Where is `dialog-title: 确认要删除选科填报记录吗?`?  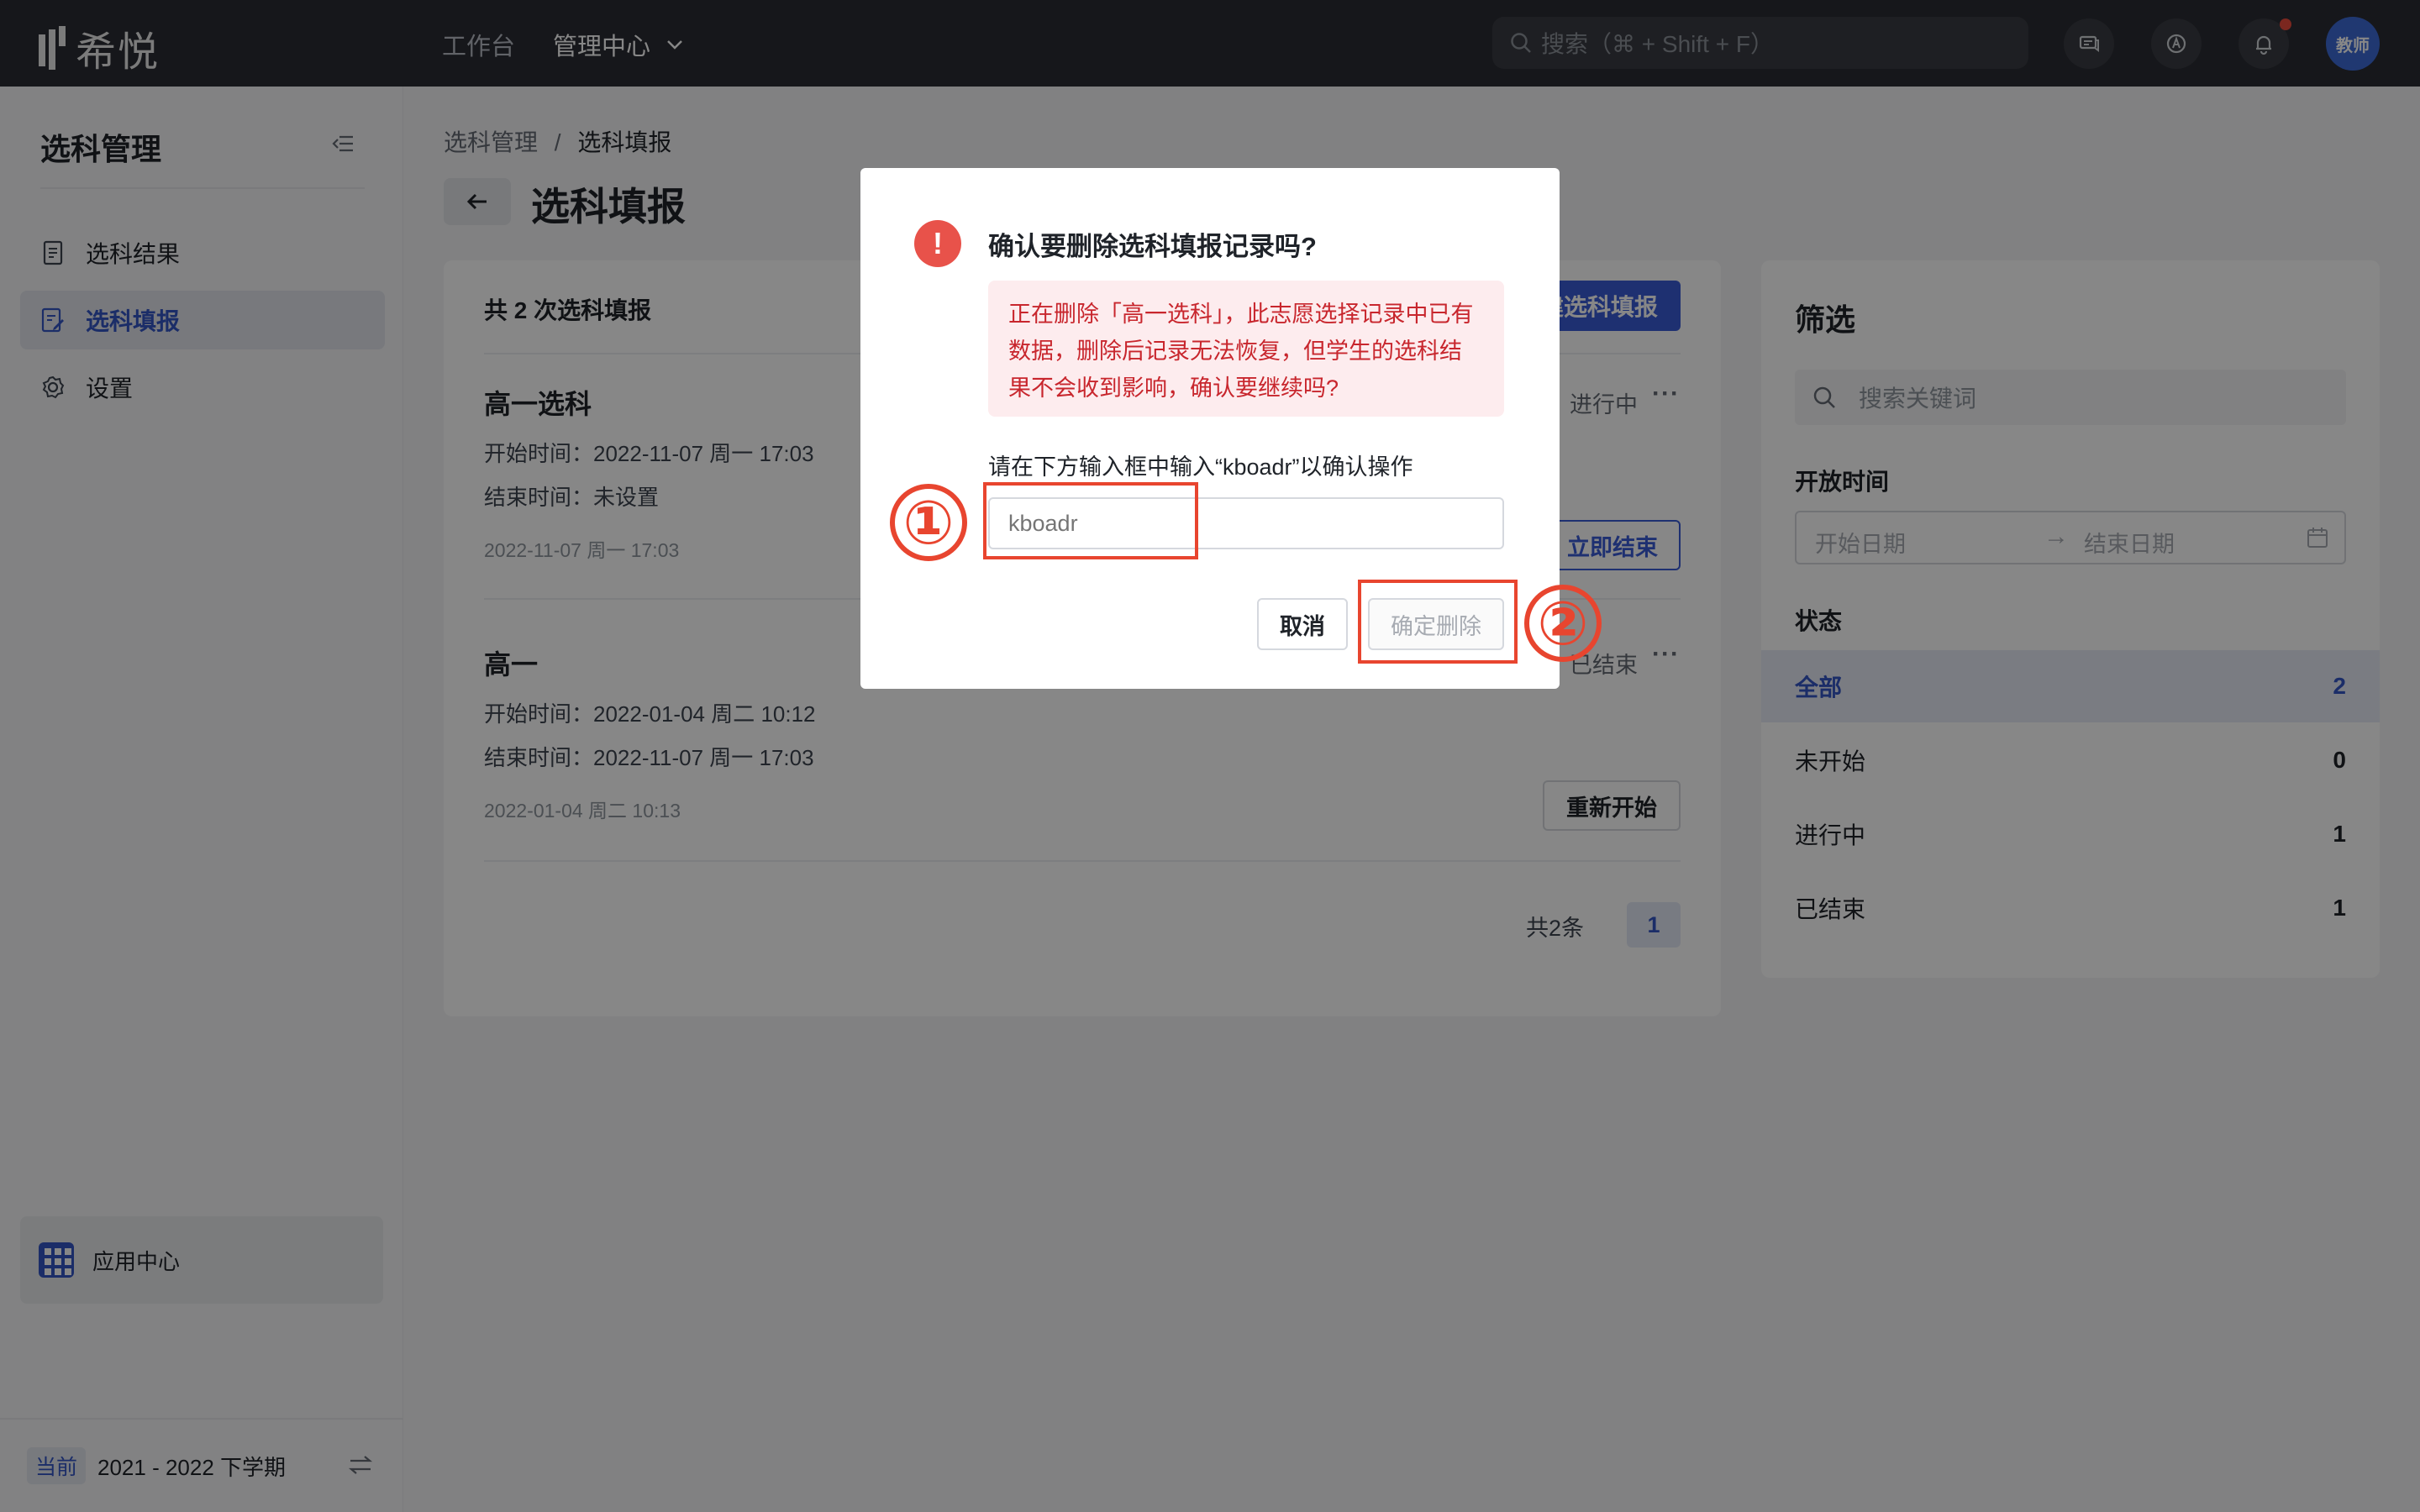
dialog-title: 确认要删除选科填报记录吗? is located at coordinates (1152, 246).